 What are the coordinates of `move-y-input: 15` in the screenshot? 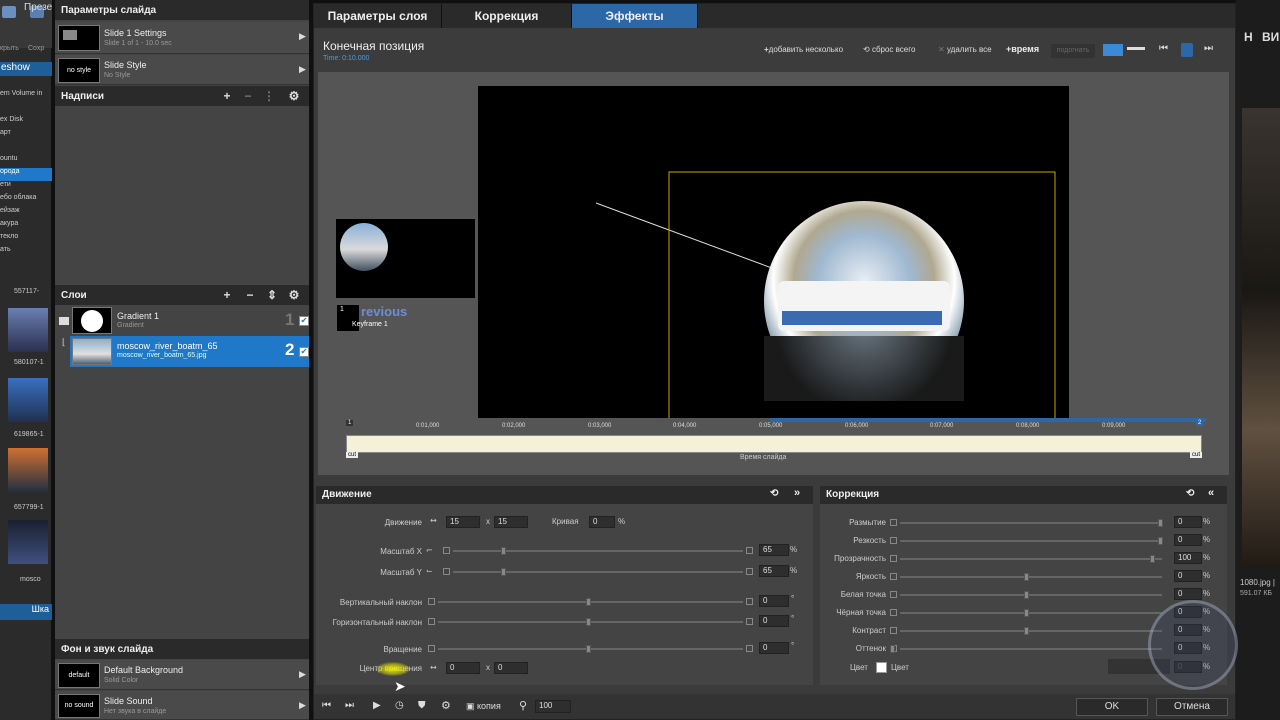 It's located at (511, 522).